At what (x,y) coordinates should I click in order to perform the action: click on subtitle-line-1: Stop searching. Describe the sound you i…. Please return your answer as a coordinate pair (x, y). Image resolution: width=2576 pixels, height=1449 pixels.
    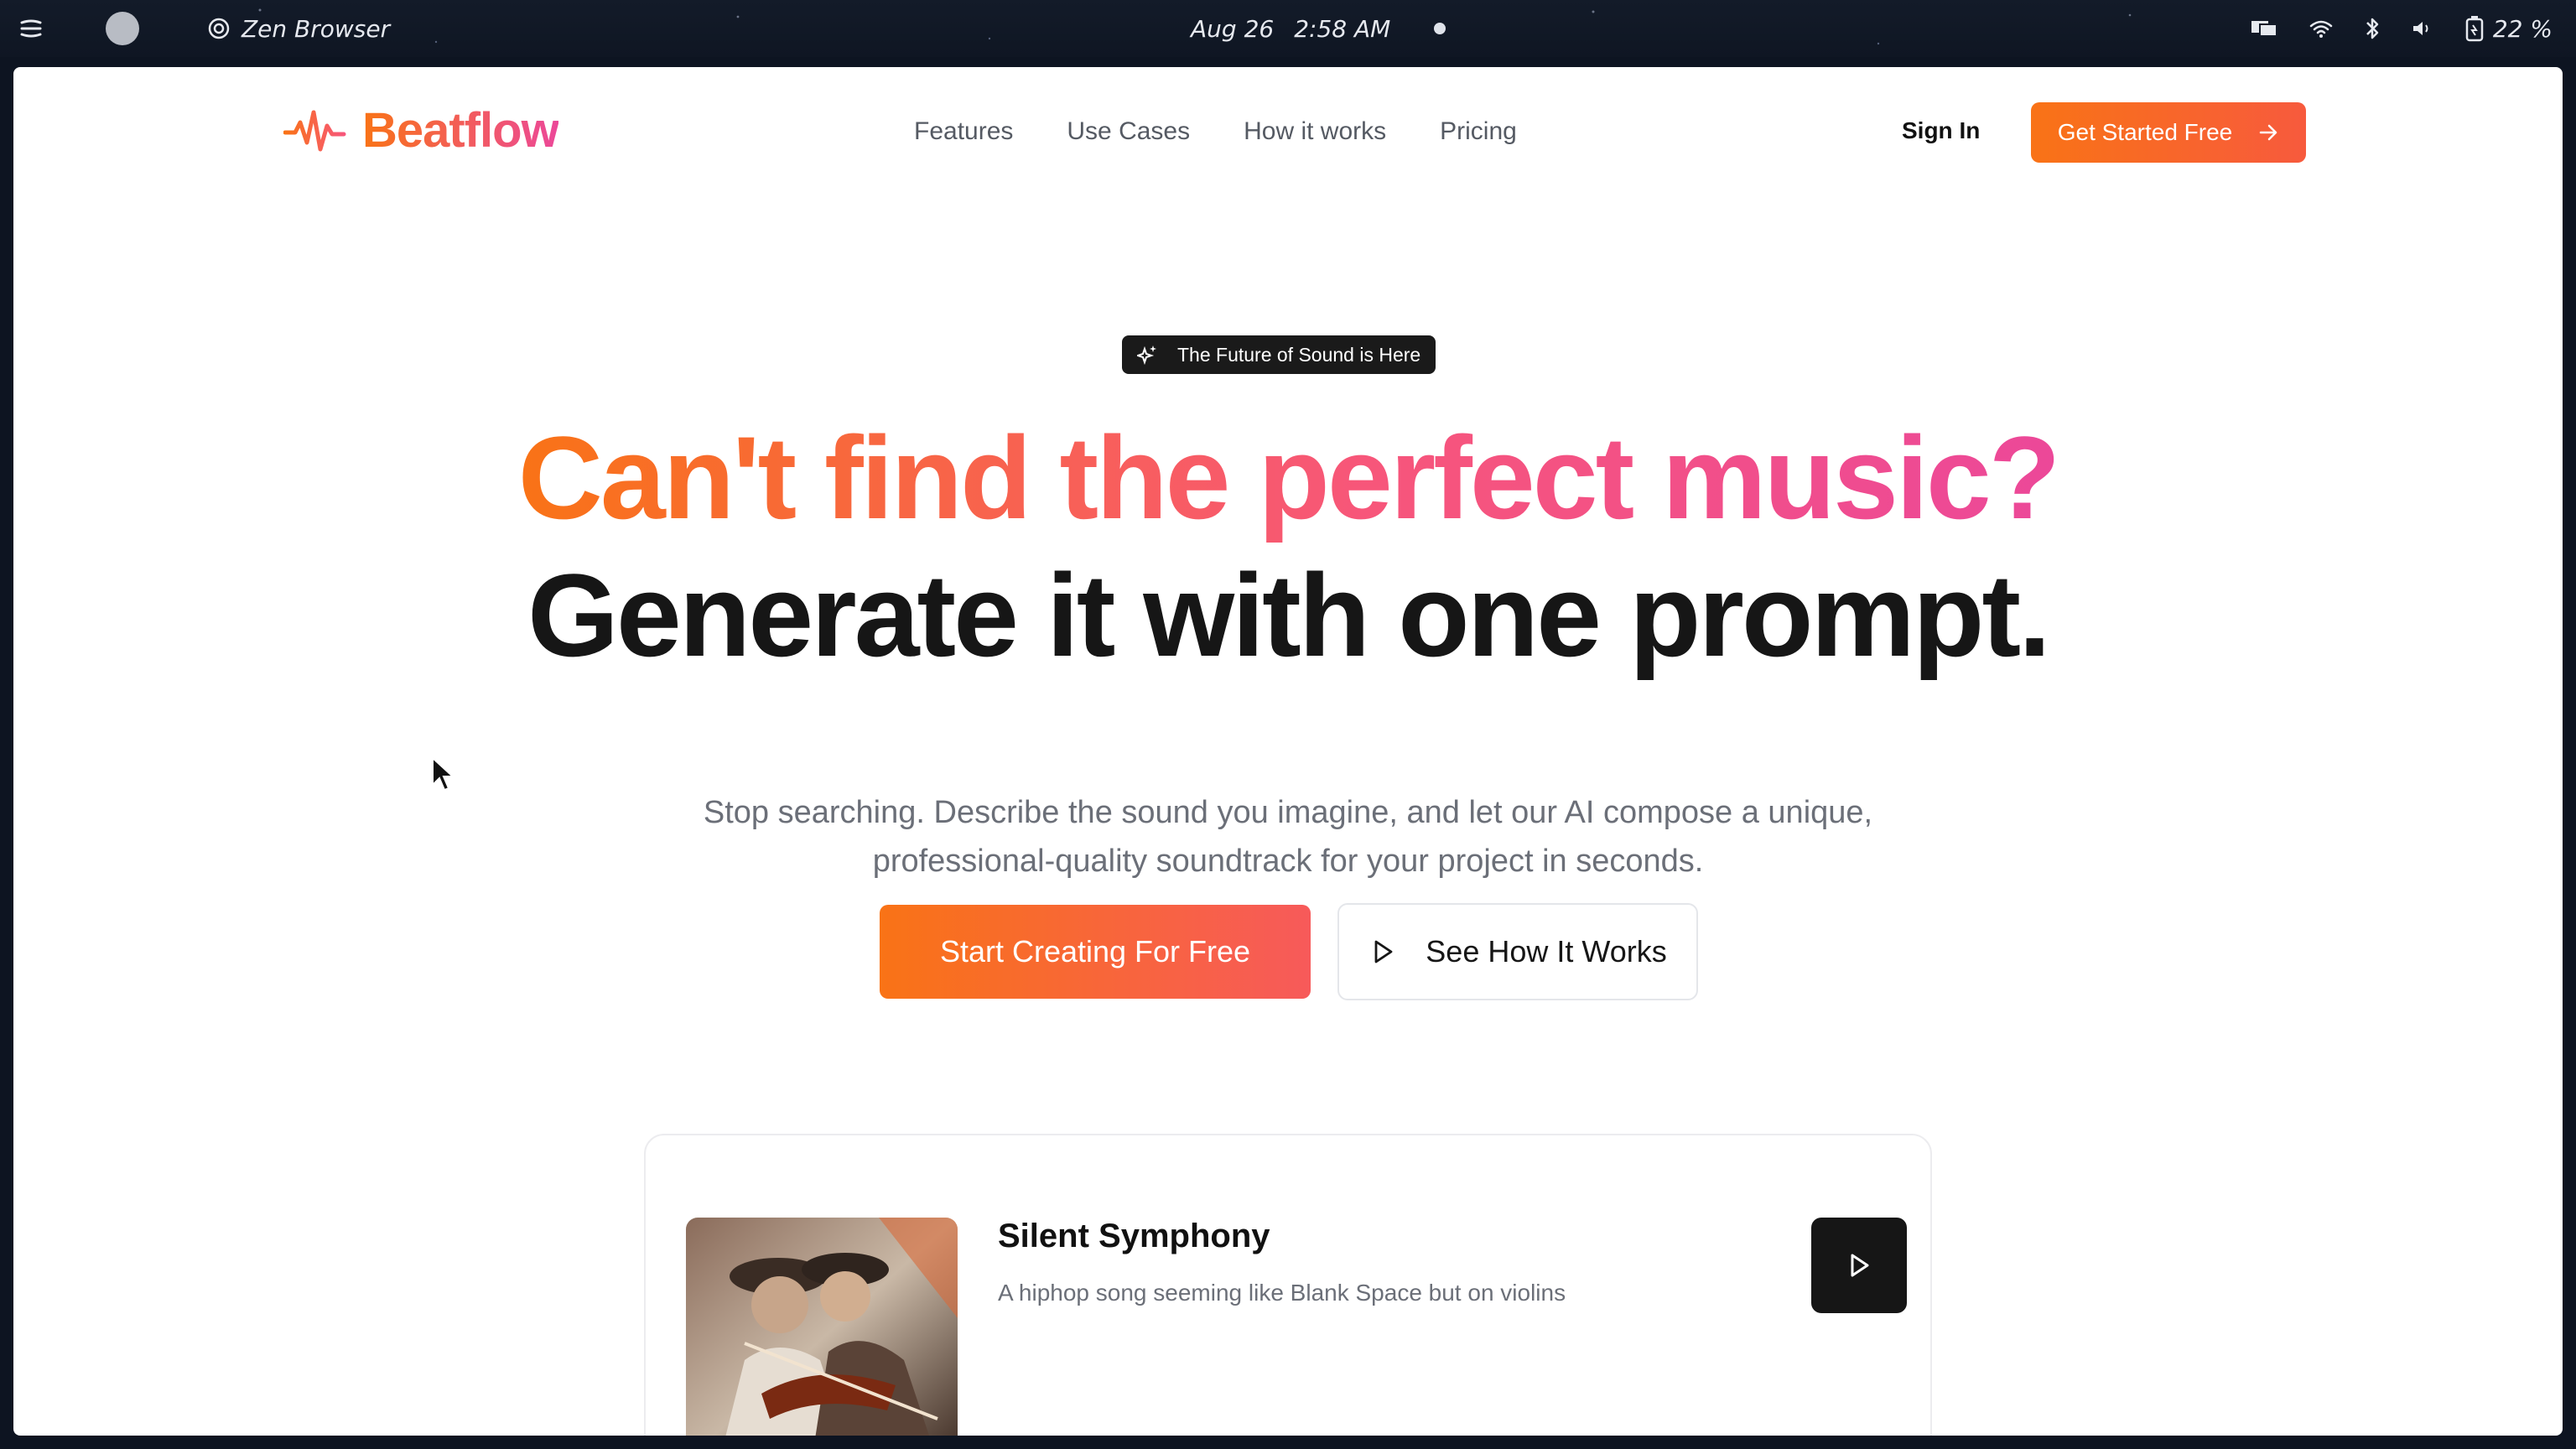
    Looking at the image, I should click on (1288, 812).